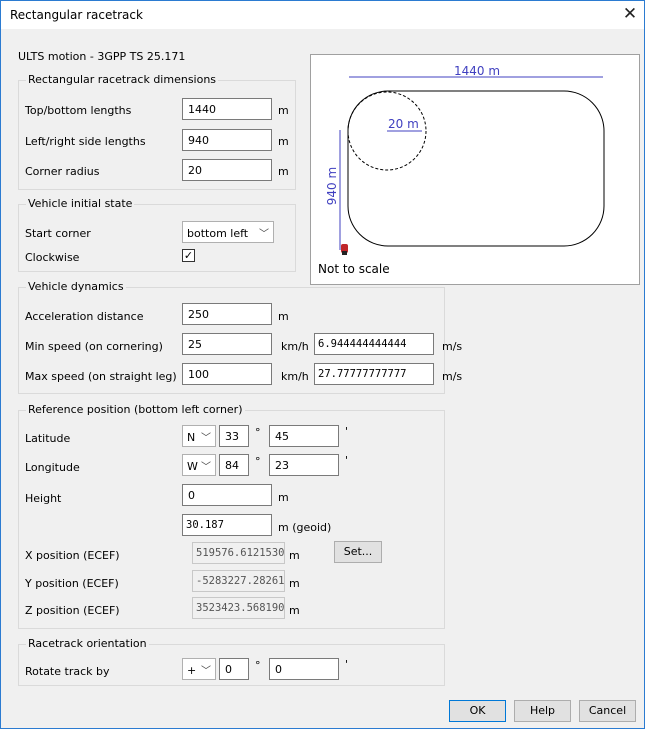 Image resolution: width=645 pixels, height=729 pixels. What do you see at coordinates (403, 124) in the screenshot?
I see `radius-label: 20 m` at bounding box center [403, 124].